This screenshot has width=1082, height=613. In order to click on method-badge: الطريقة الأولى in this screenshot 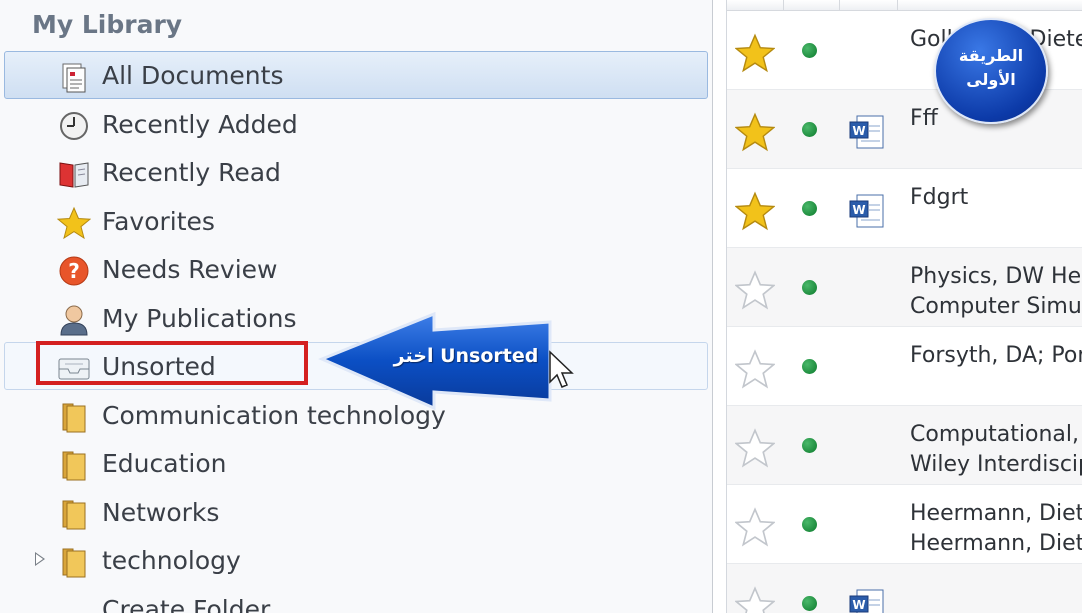, I will do `click(991, 71)`.